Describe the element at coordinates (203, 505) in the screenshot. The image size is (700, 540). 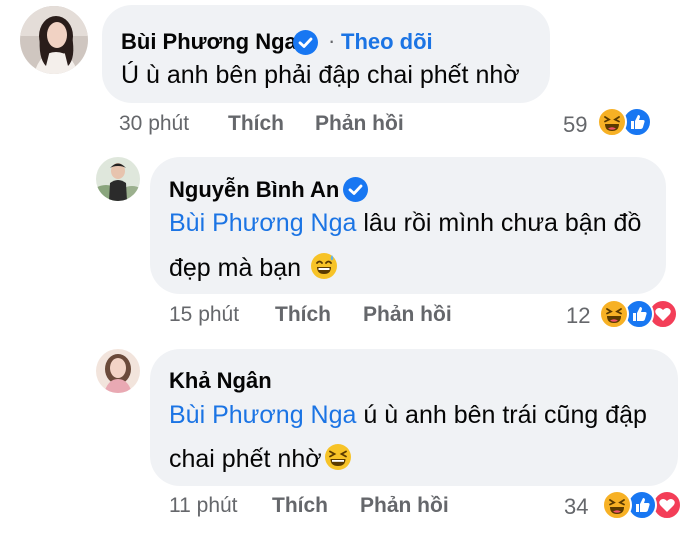
I see `comment-time: 11 phút` at that location.